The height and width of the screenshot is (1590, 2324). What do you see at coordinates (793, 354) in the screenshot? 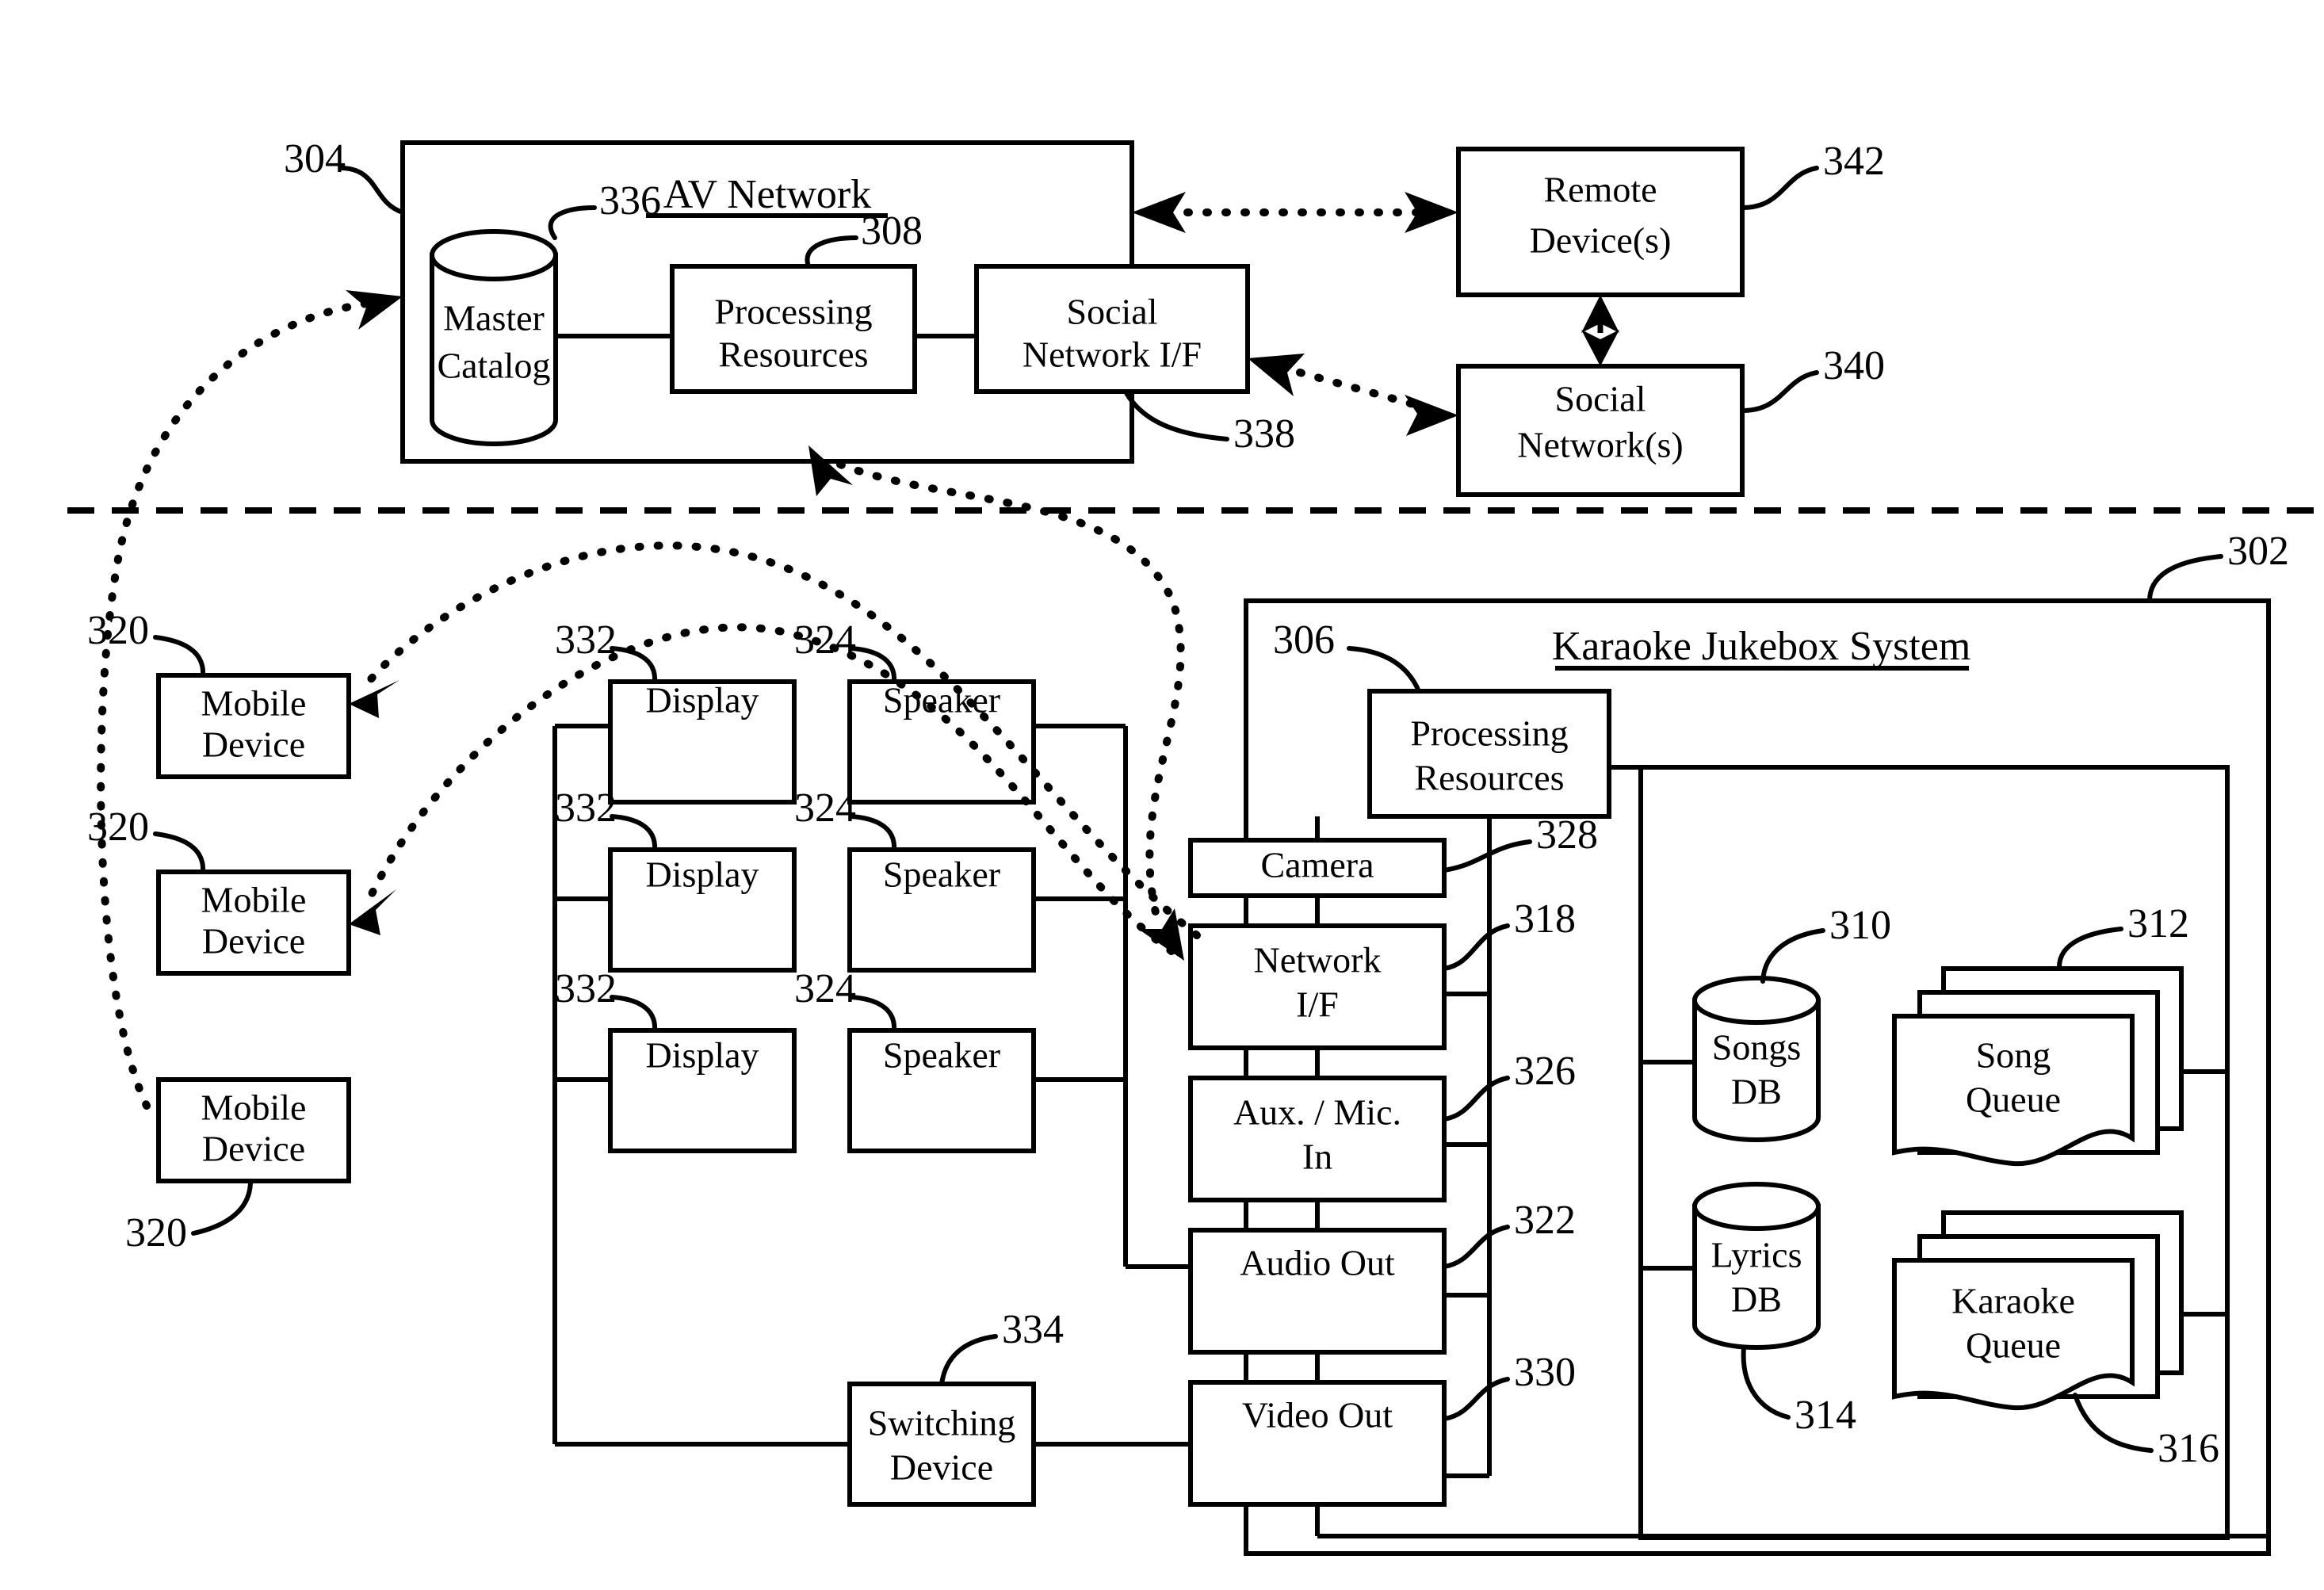
I see `av-processing-label-2: Resources` at bounding box center [793, 354].